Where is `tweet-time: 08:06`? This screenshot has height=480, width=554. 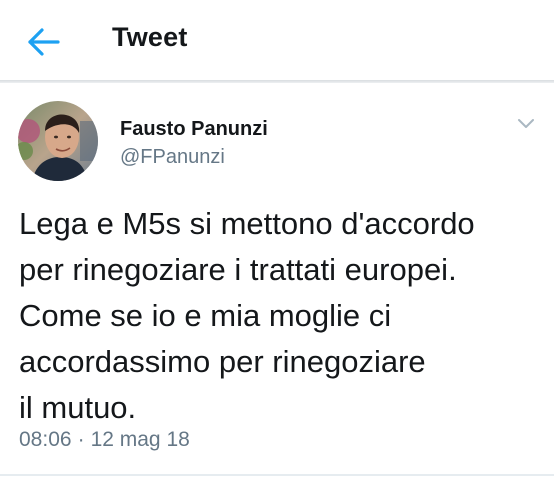 tweet-time: 08:06 is located at coordinates (45, 439).